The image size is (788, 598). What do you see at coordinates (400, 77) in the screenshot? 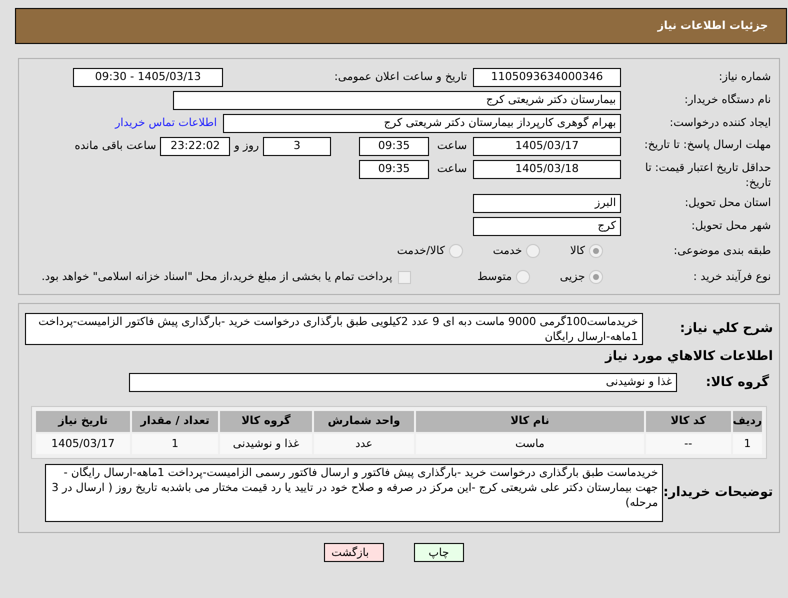
I see `field-label: تاریخ و ساعت اعلان عمومی:` at bounding box center [400, 77].